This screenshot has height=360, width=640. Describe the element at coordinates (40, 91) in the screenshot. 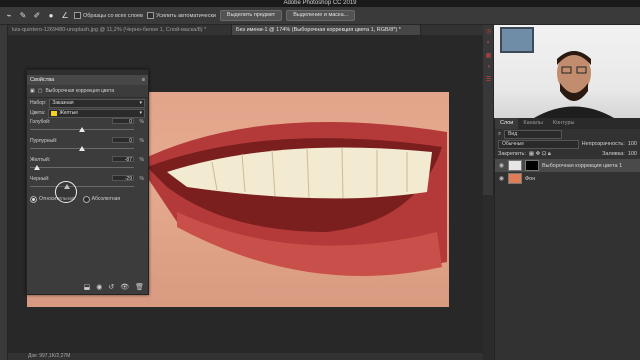

I see `mask-icon: ▢` at that location.